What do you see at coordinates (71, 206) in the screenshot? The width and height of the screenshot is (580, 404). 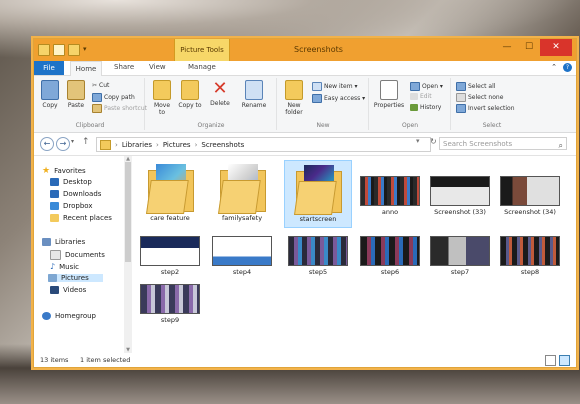 I see `nav-dropbox: Dropbox` at bounding box center [71, 206].